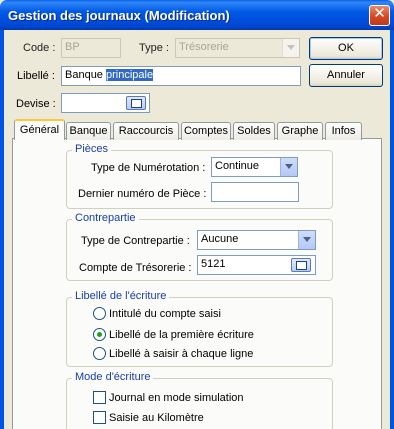  What do you see at coordinates (2, 229) in the screenshot?
I see `window-frame-left` at bounding box center [2, 229].